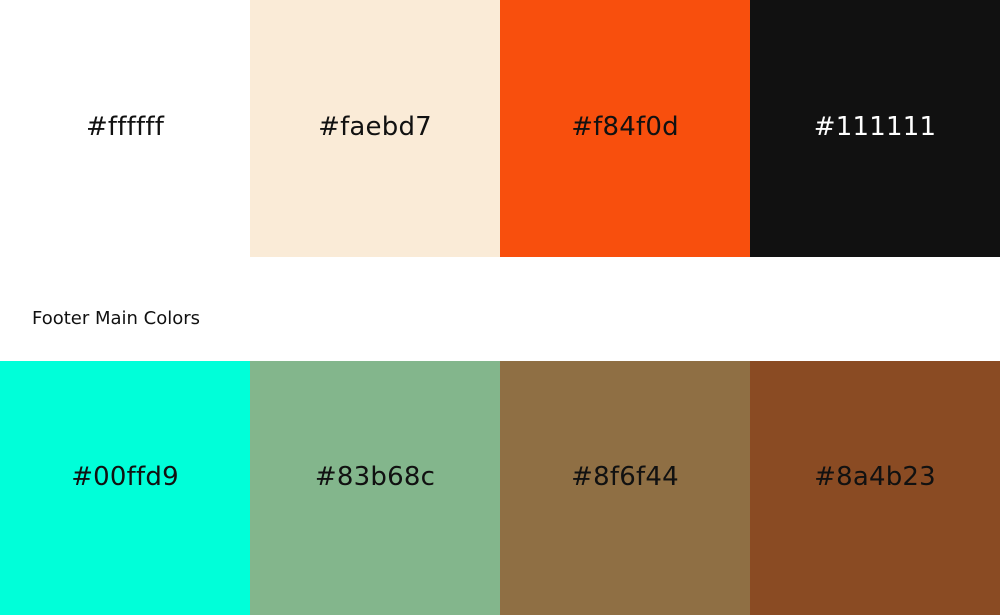 The height and width of the screenshot is (615, 1000). I want to click on swatch-hex-label: #f84f0d, so click(625, 126).